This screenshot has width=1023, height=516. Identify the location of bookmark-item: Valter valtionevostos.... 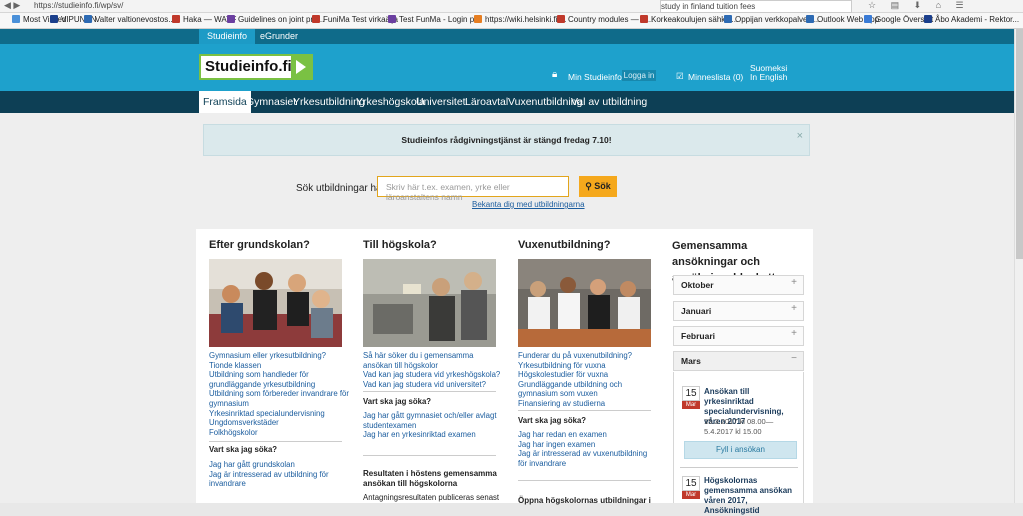
(129, 19).